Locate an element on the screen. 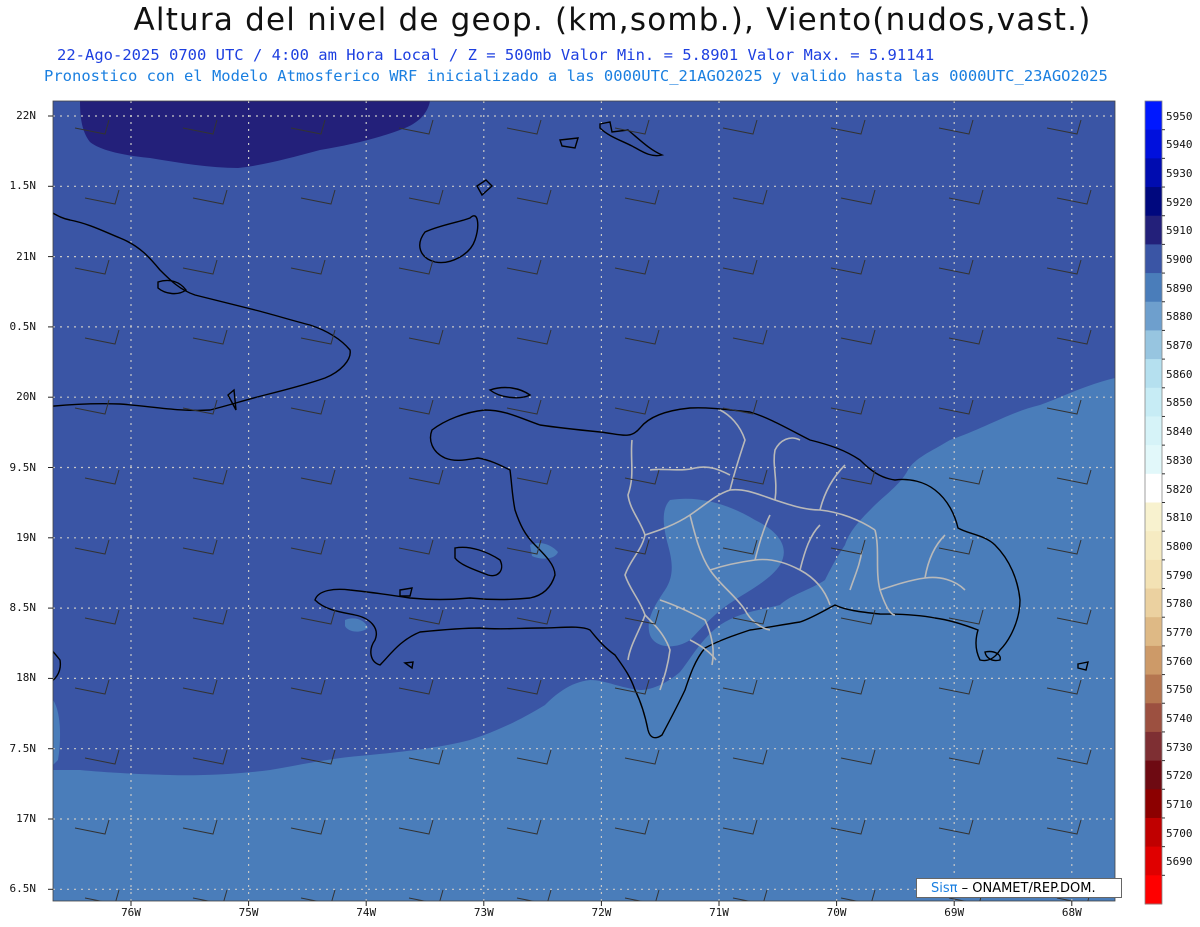 The width and height of the screenshot is (1200, 927). colorbar-label: 5880 is located at coordinates (1179, 317).